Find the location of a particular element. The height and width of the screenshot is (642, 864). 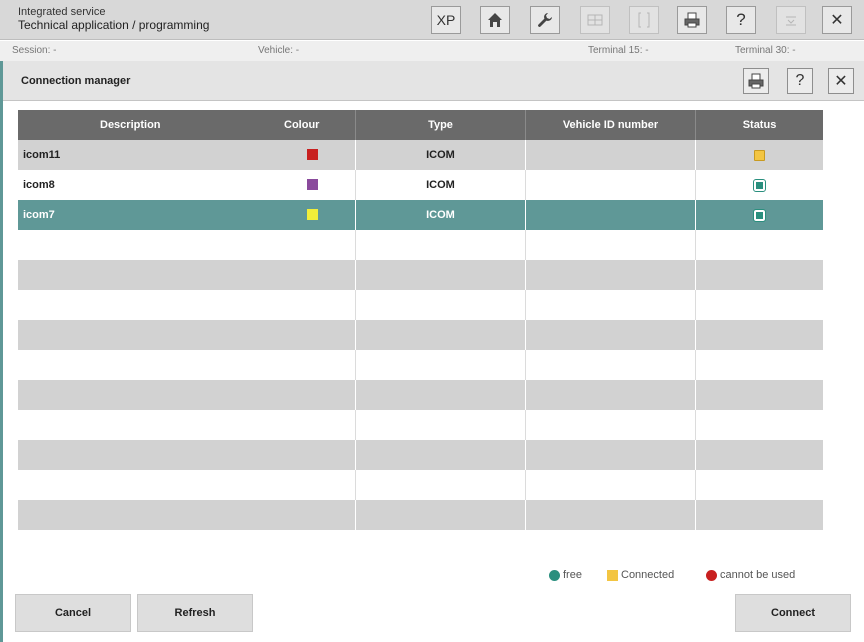

device-type: ICOM is located at coordinates (440, 155).